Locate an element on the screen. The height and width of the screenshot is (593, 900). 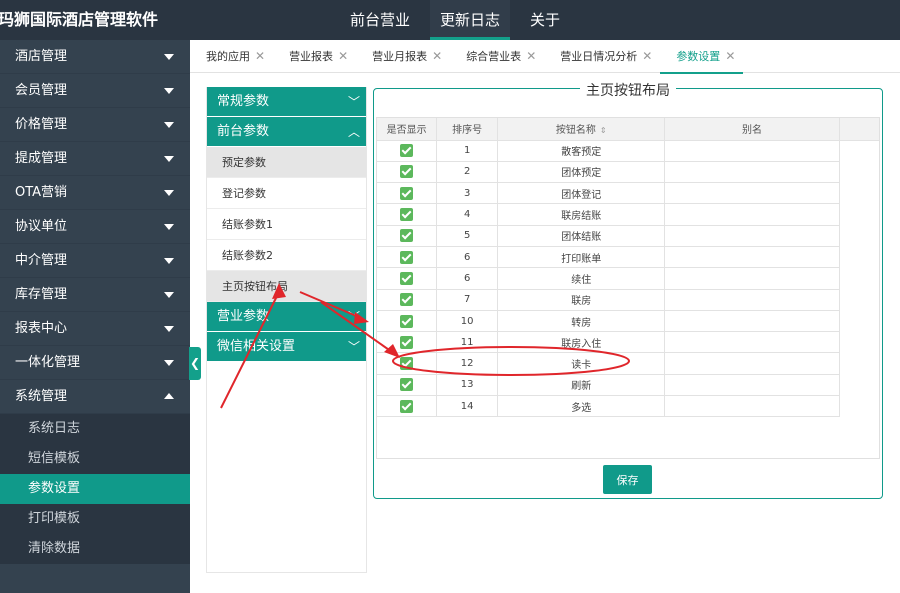
table-row: 12 读卡 is located at coordinates (628, 363).